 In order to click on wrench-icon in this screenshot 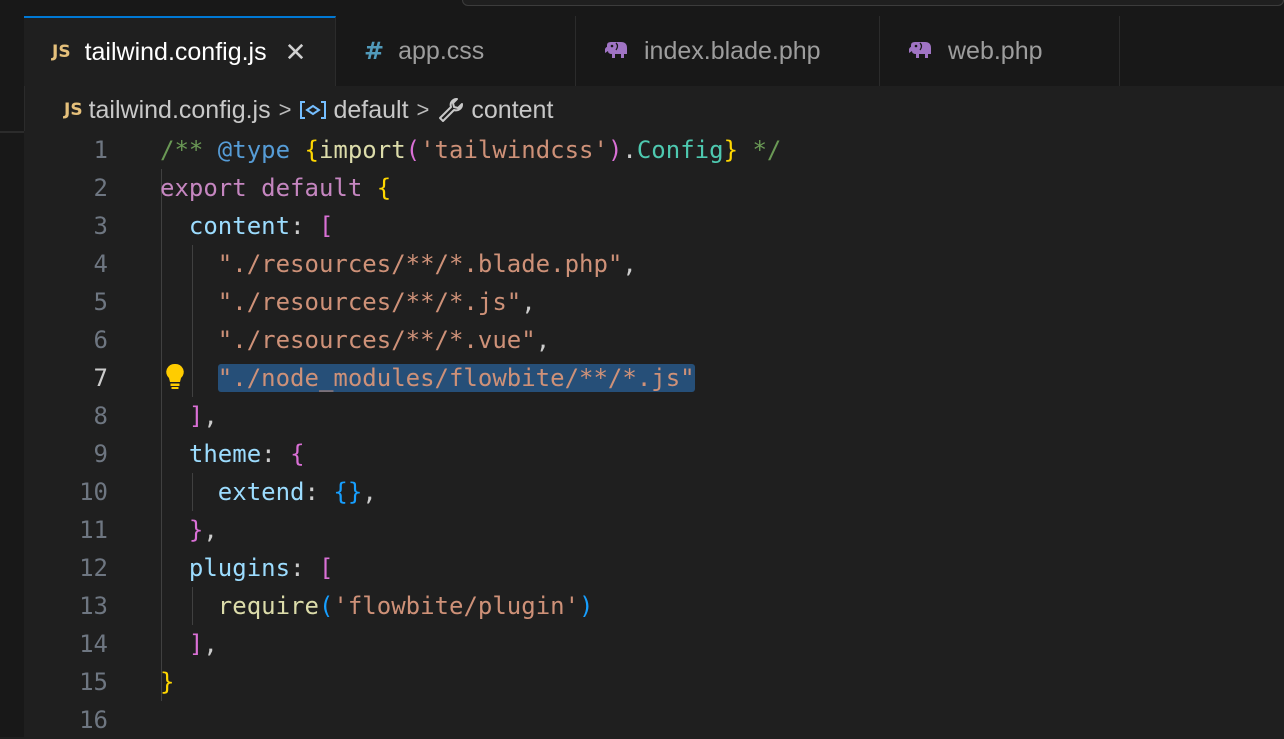, I will do `click(451, 110)`.